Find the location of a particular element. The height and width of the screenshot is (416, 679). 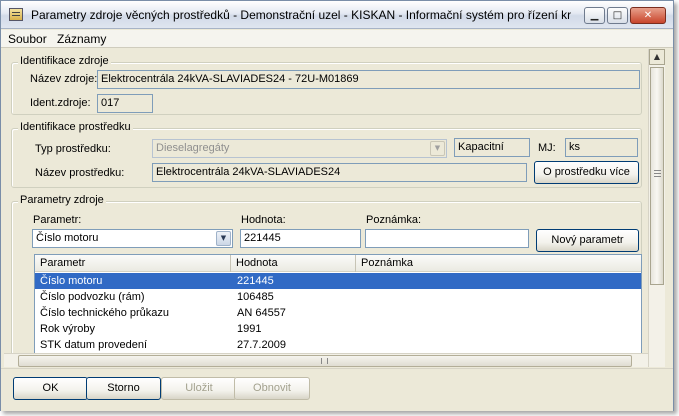

table-row: Rok výroby 1991 is located at coordinates (338, 329).